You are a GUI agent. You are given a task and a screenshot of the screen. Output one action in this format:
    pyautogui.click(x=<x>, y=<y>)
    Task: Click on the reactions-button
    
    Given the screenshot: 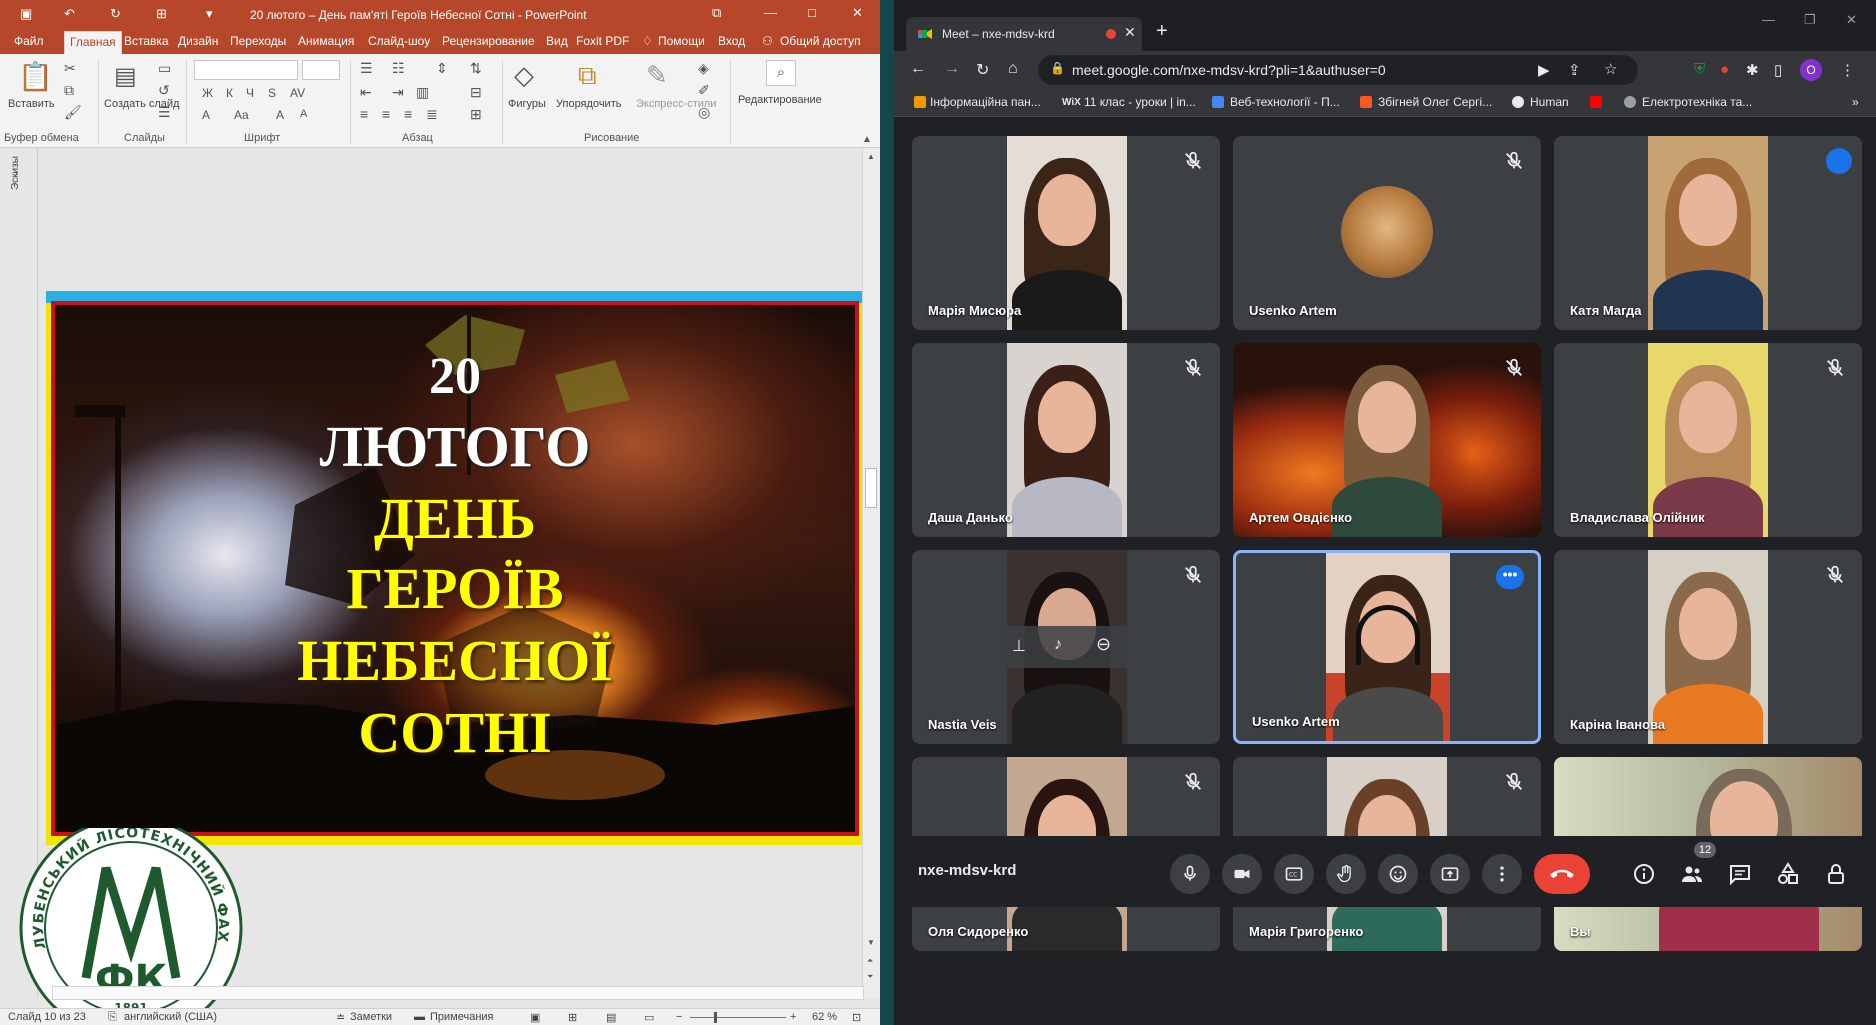 What is the action you would take?
    pyautogui.click(x=1398, y=874)
    